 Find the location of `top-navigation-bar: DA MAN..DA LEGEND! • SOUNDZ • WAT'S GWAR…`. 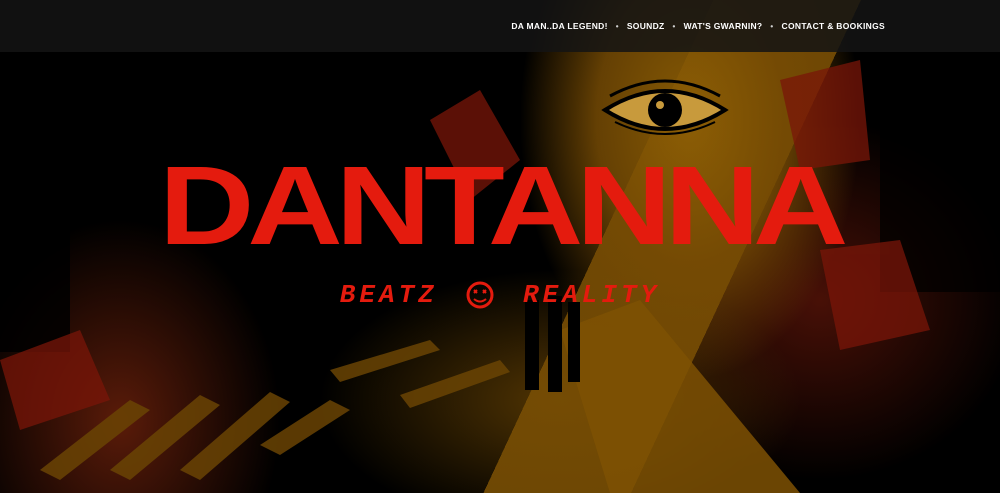

top-navigation-bar: DA MAN..DA LEGEND! • SOUNDZ • WAT'S GWAR… is located at coordinates (500, 26).